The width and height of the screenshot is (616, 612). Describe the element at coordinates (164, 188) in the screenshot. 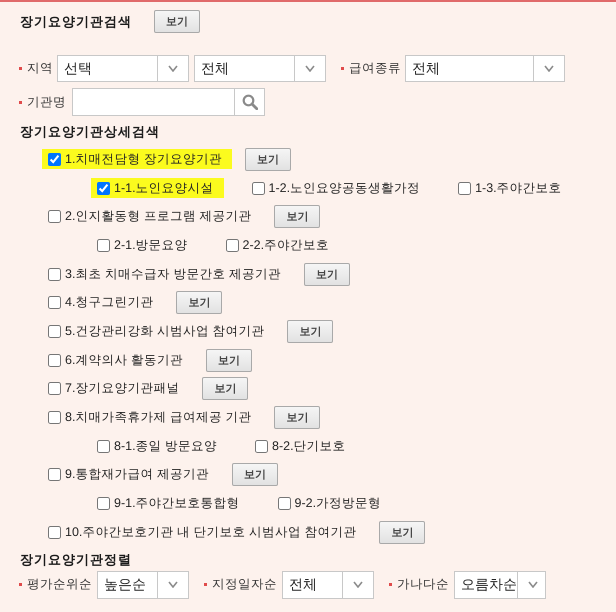

I see `option-label: 1-1.노인요양시설` at that location.